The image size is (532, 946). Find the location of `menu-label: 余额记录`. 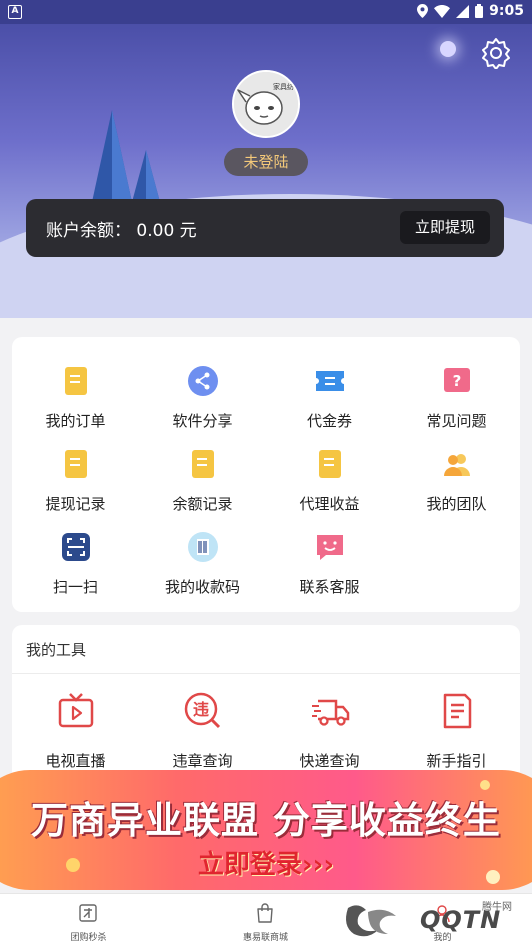

menu-label: 余额记录 is located at coordinates (202, 504).